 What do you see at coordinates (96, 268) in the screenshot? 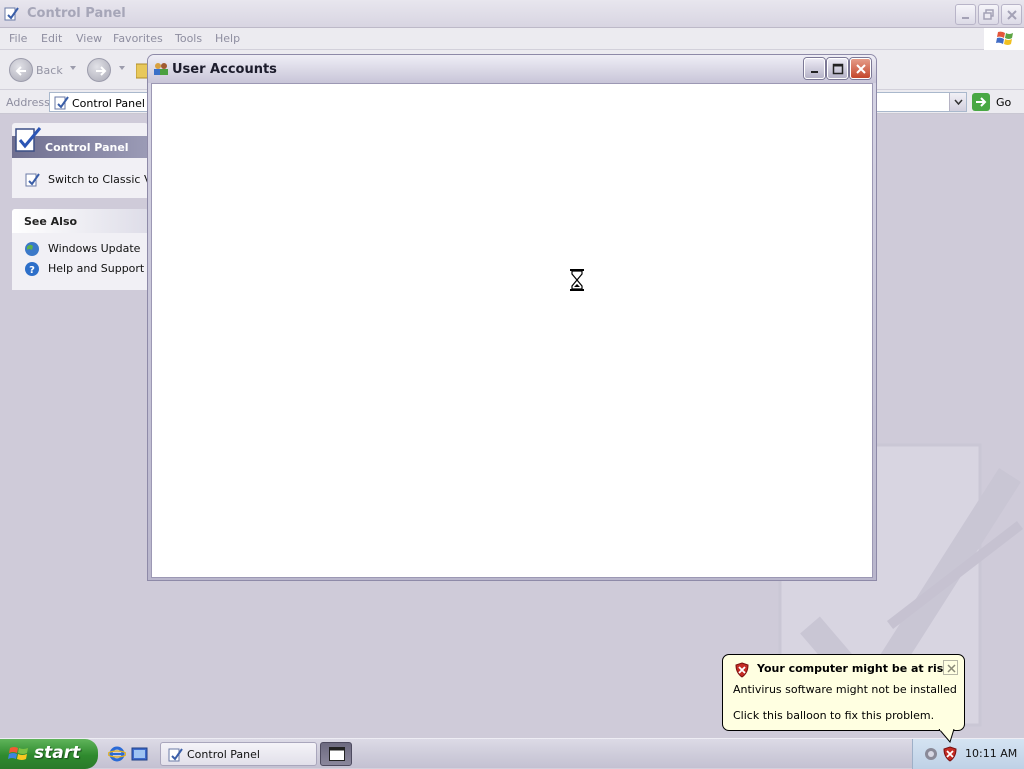
I see `help-support-label: Help and Support` at bounding box center [96, 268].